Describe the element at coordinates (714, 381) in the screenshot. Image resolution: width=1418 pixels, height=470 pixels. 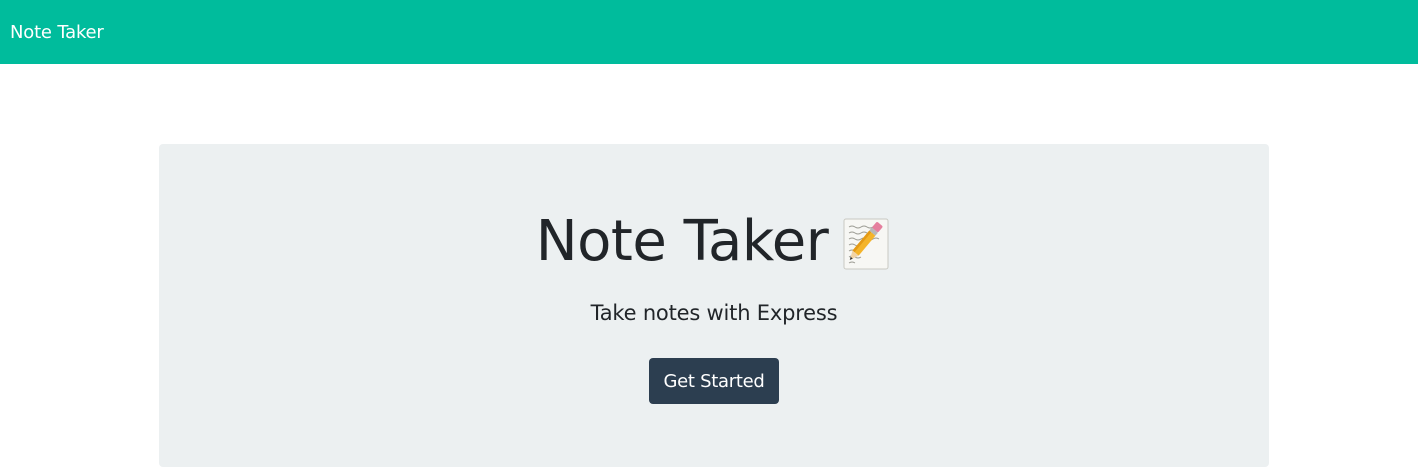
I see `get-started-button: Get Started` at that location.